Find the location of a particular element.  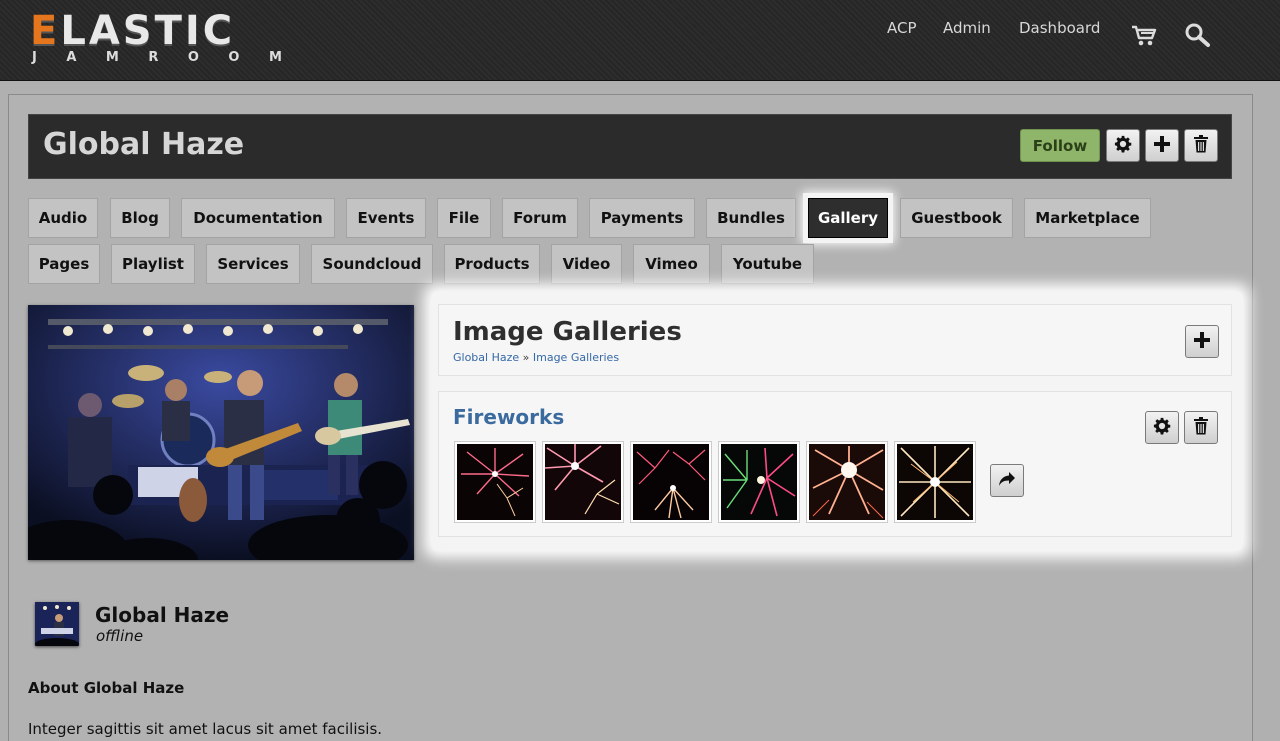

tab-products: Products is located at coordinates (492, 264).